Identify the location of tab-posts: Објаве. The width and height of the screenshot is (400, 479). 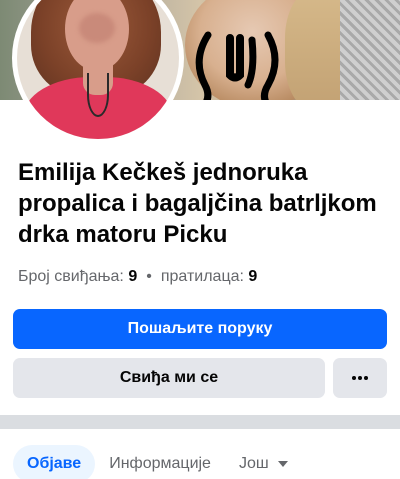
(54, 462).